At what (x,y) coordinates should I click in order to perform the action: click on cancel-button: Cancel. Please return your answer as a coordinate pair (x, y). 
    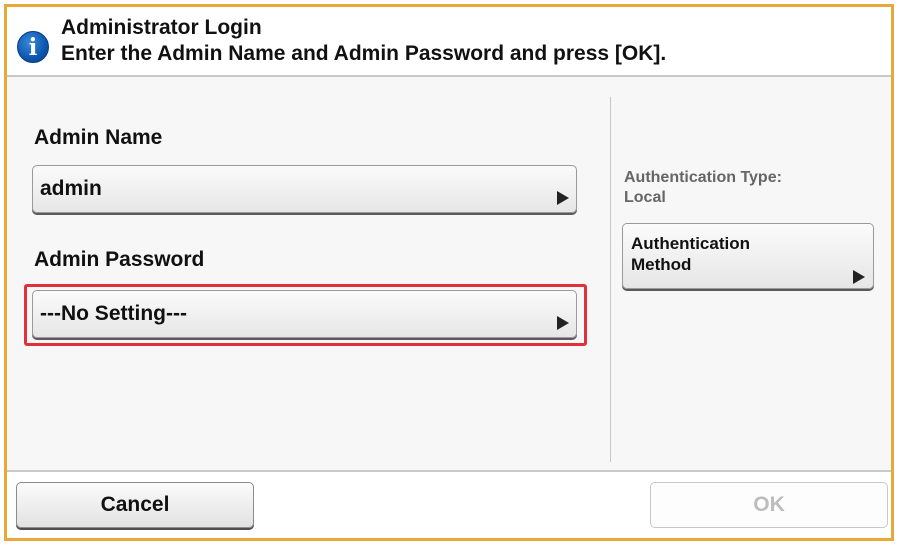
    Looking at the image, I should click on (135, 505).